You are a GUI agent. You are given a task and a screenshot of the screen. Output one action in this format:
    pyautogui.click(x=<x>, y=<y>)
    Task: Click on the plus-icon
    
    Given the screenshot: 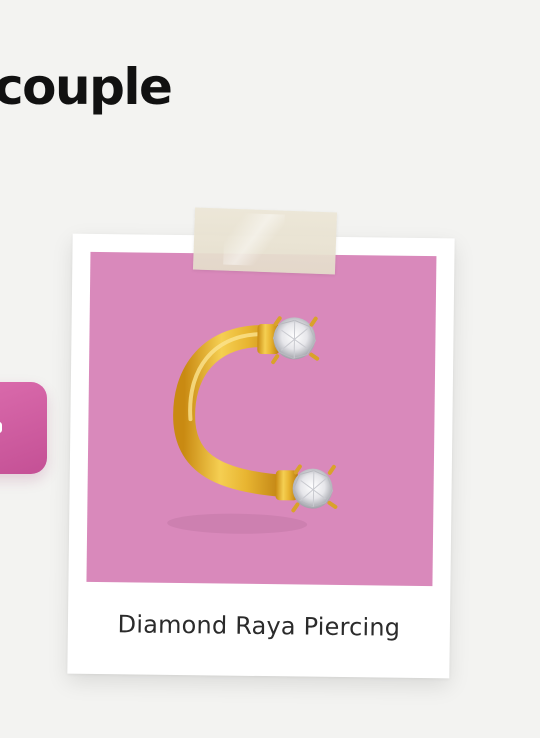 What is the action you would take?
    pyautogui.click(x=1, y=427)
    